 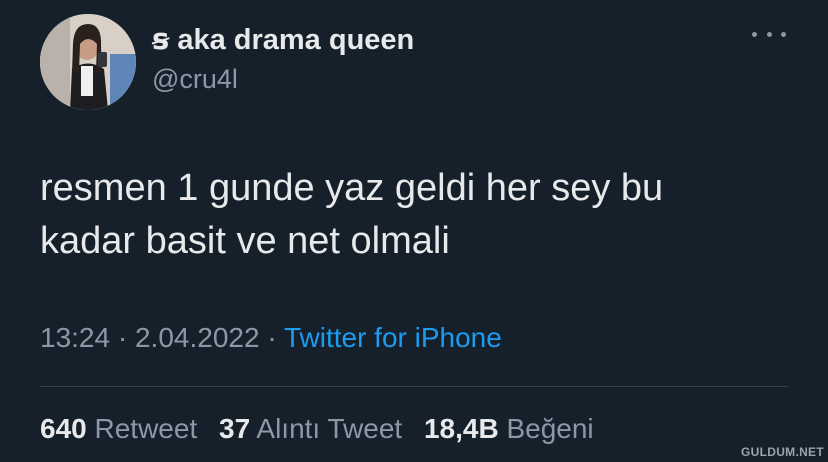 I want to click on display-name: ꞩ aka drama queen, so click(x=283, y=39).